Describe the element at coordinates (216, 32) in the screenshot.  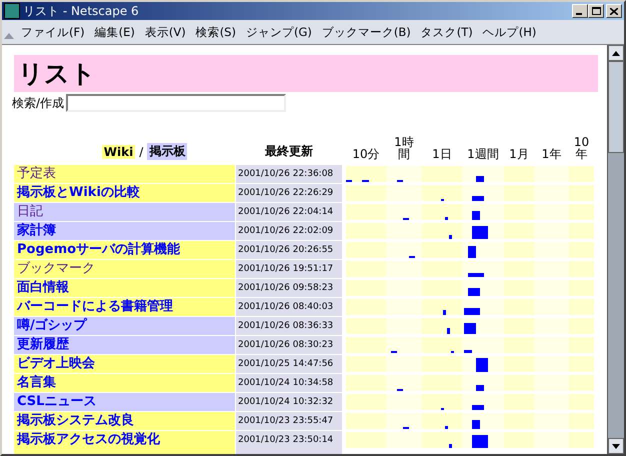
I see `menu-item: 検索(S)` at that location.